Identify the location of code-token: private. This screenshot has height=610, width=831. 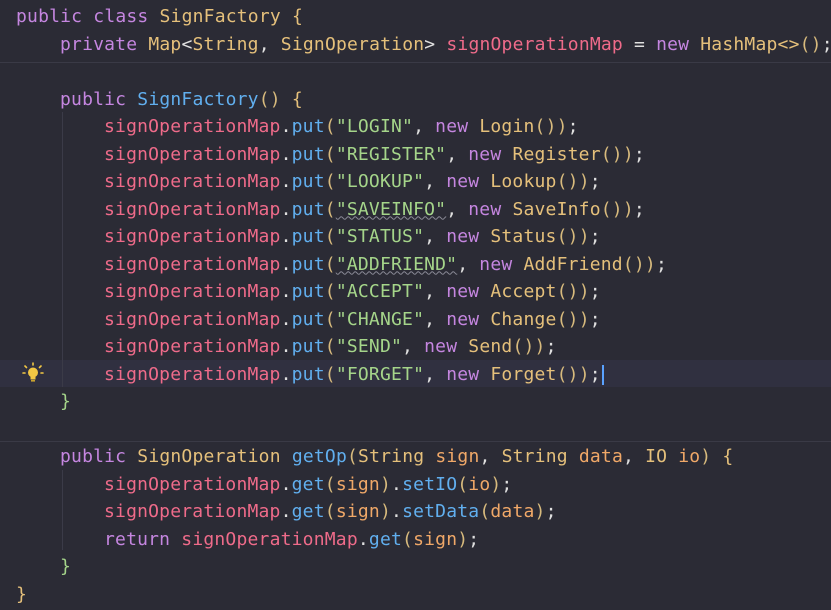
(99, 44).